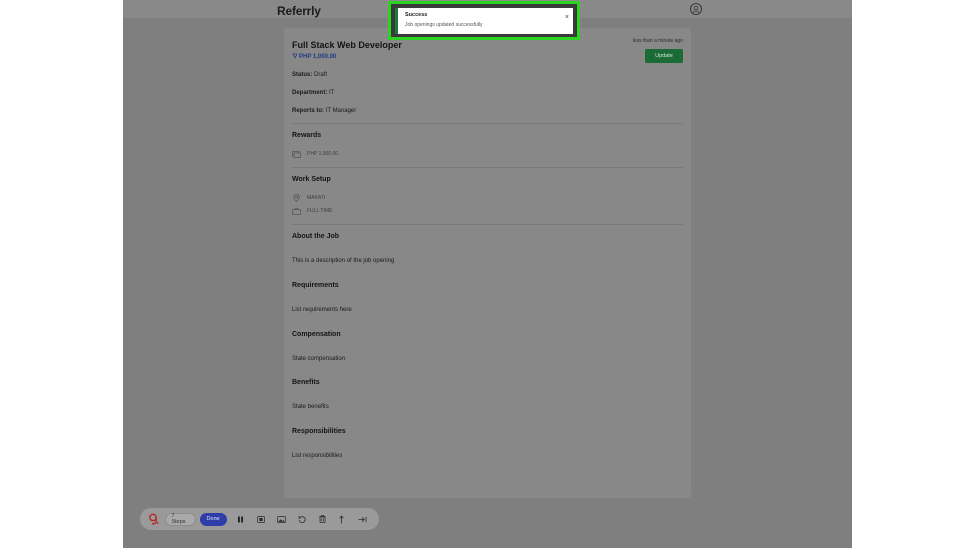 Image resolution: width=975 pixels, height=548 pixels. What do you see at coordinates (322, 310) in the screenshot?
I see `requirements-text: List requirements here` at bounding box center [322, 310].